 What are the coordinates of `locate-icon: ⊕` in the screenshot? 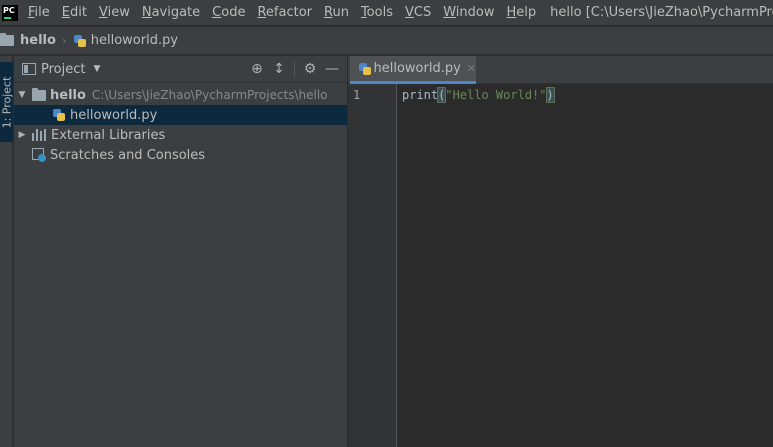 It's located at (257, 69).